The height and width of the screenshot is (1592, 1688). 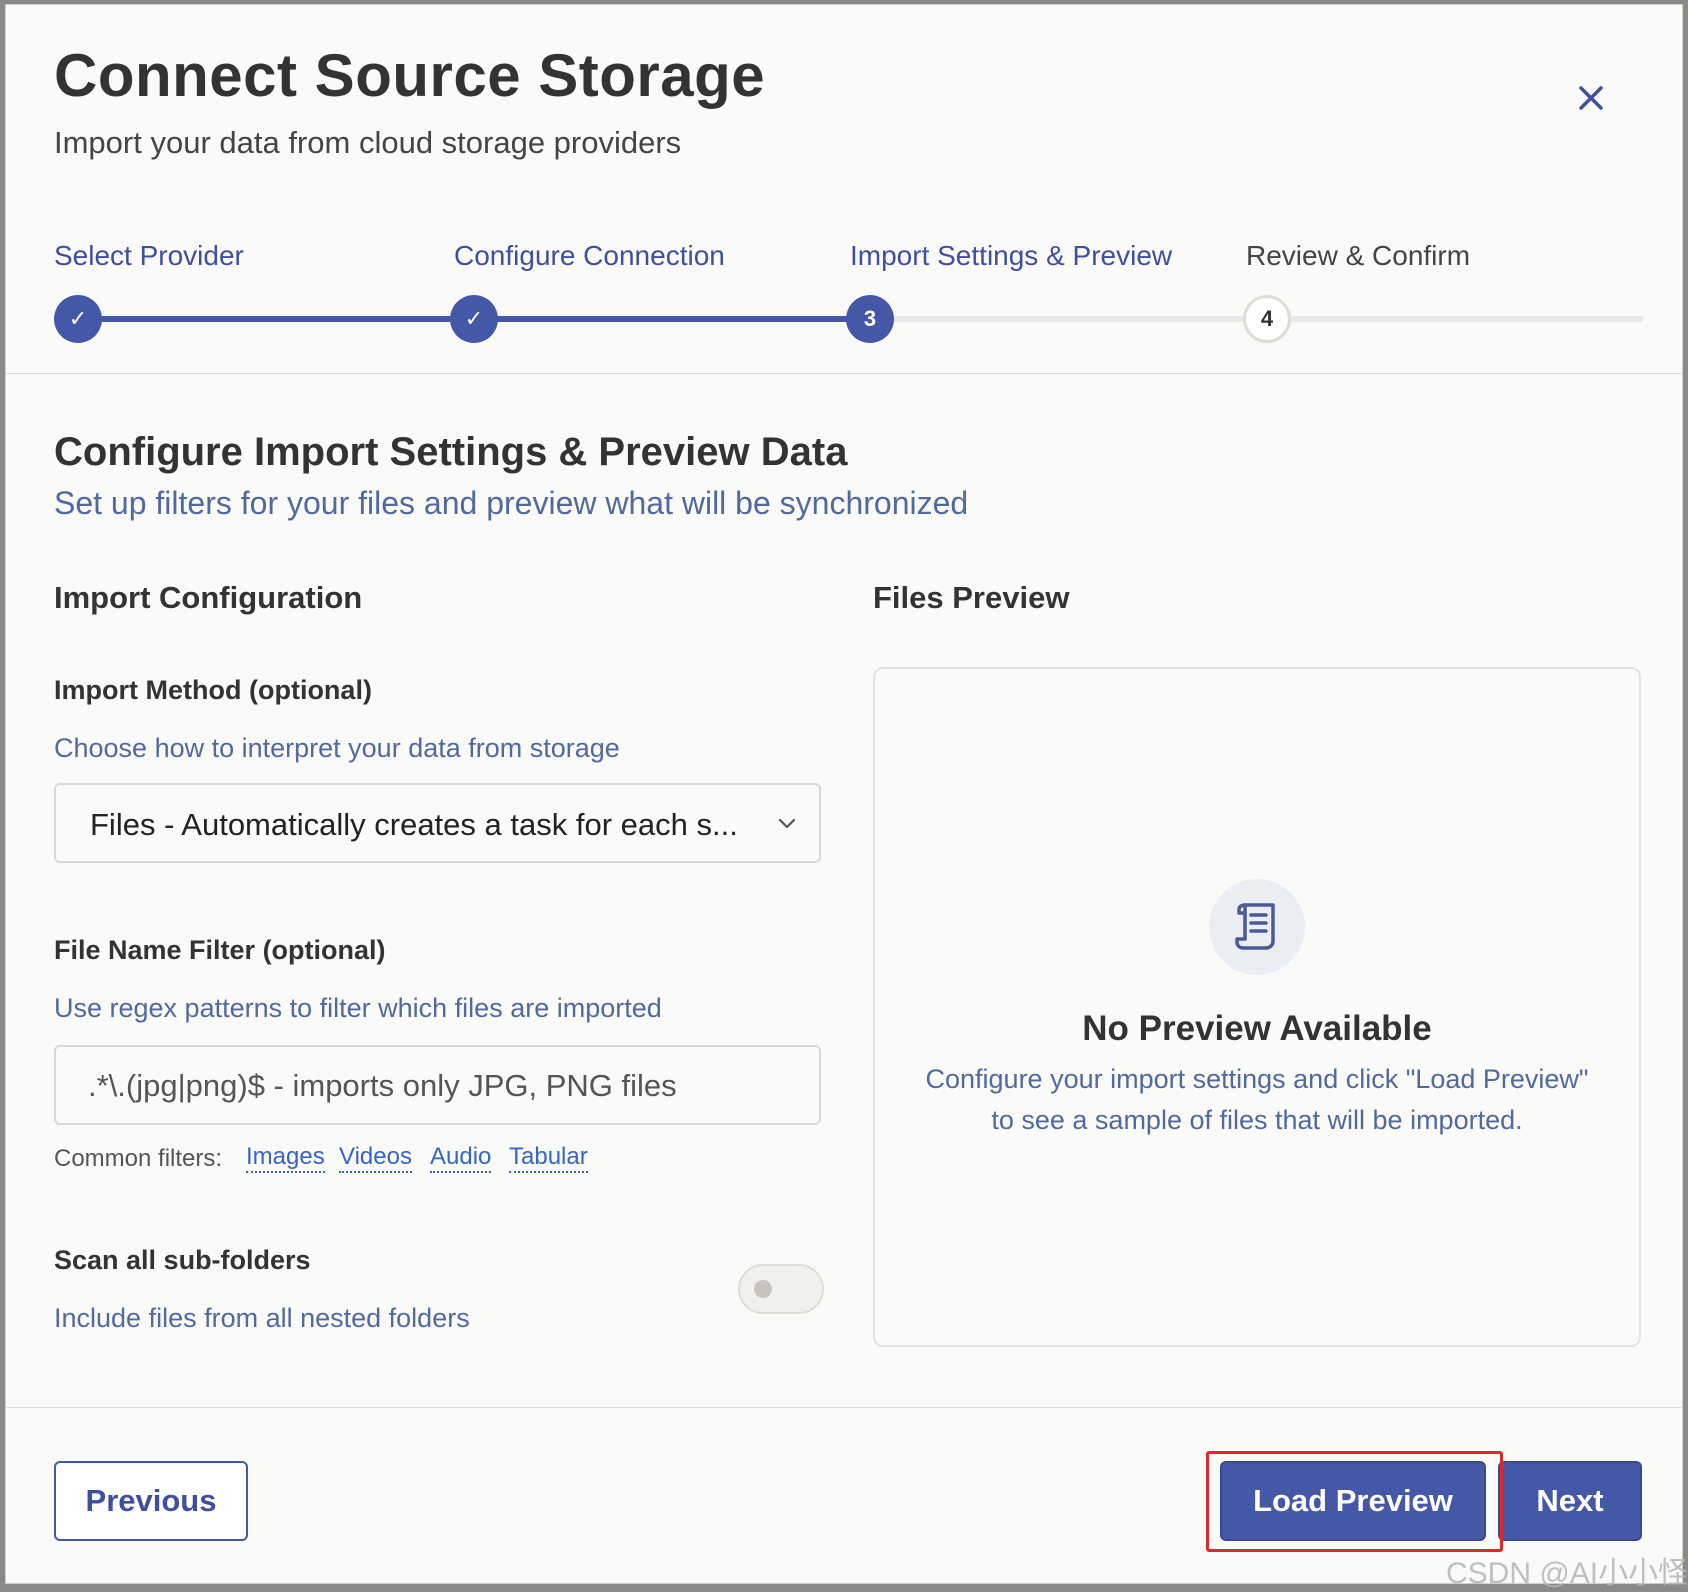 I want to click on step-3-marker: 3, so click(x=870, y=319).